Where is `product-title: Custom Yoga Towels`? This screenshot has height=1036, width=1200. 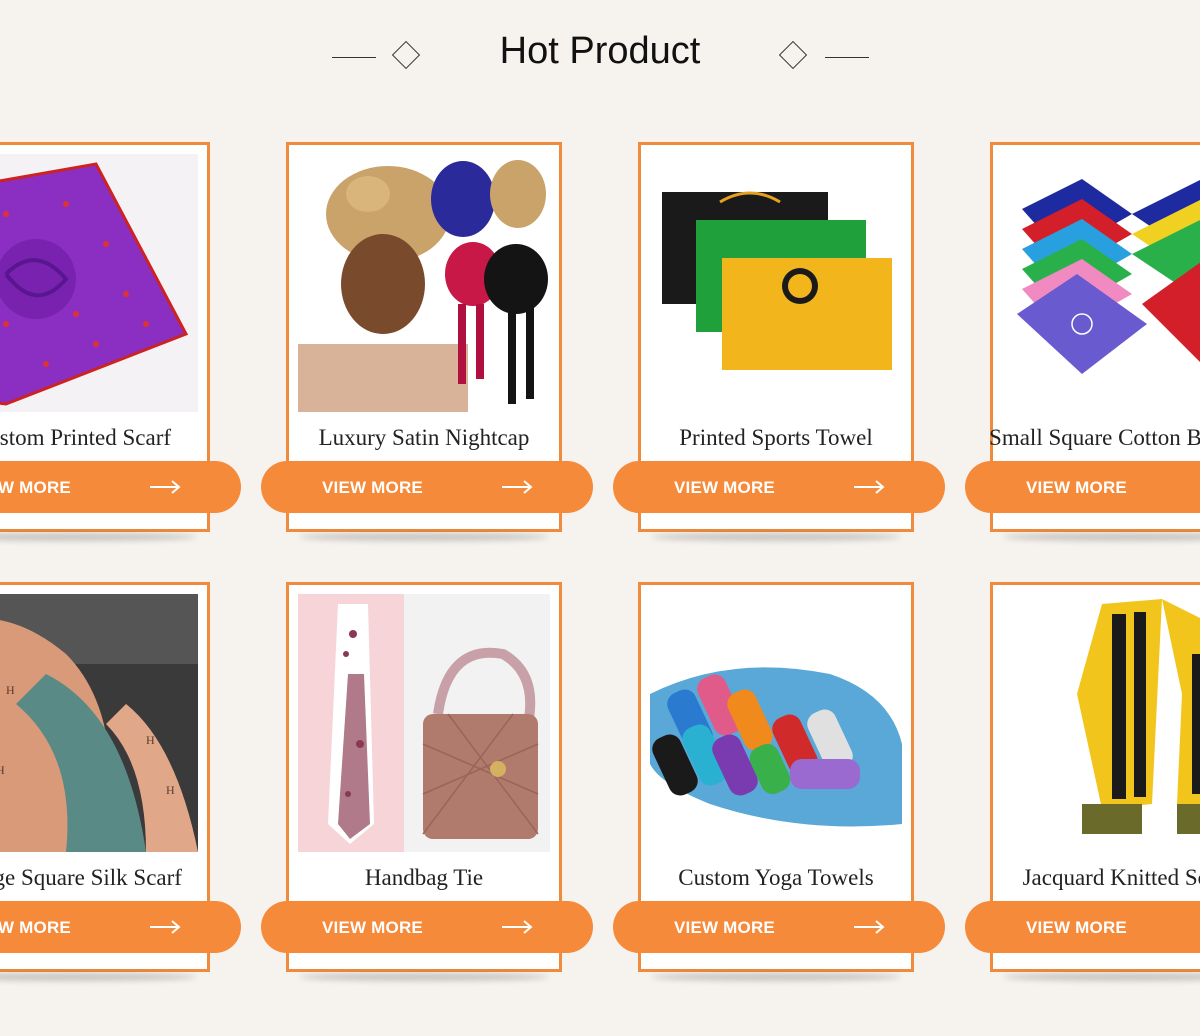
product-title: Custom Yoga Towels is located at coordinates (776, 878).